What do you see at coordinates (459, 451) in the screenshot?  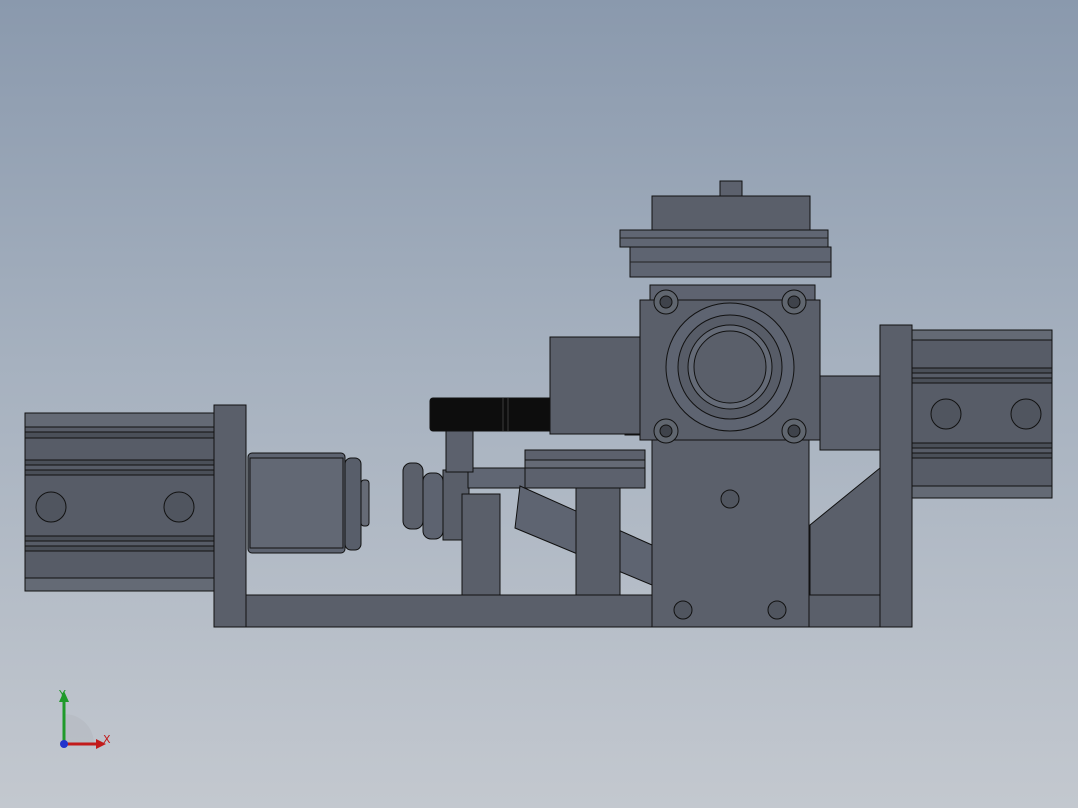 I see `vertical-pipe` at bounding box center [459, 451].